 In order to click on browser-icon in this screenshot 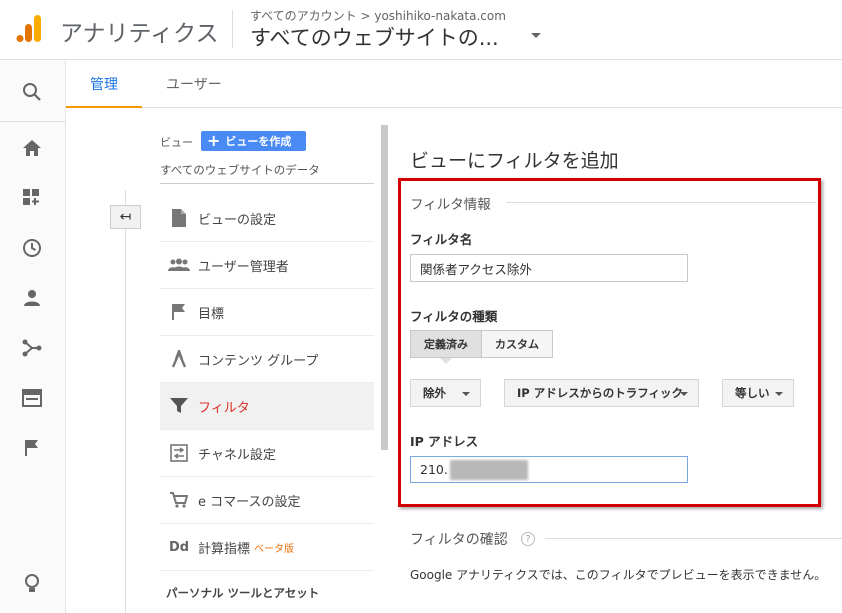, I will do `click(32, 398)`.